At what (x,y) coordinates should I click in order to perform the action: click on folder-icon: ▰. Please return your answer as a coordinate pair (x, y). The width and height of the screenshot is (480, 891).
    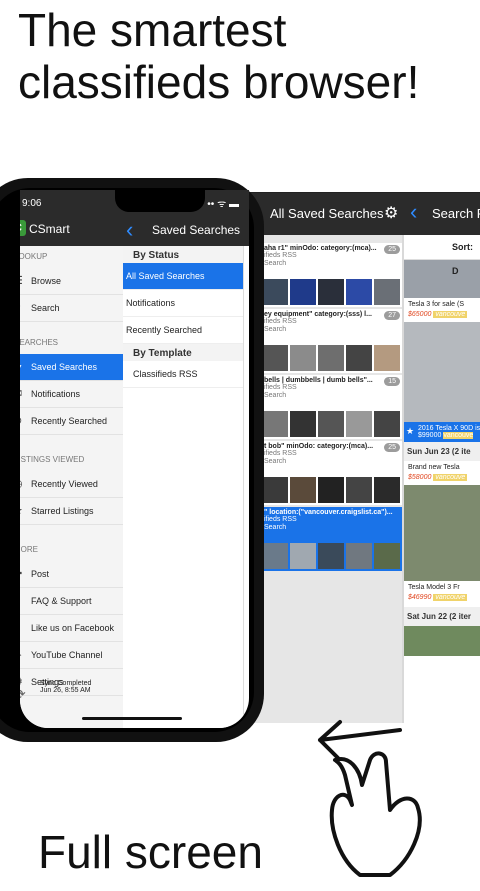
    Looking at the image, I should click on (20, 367).